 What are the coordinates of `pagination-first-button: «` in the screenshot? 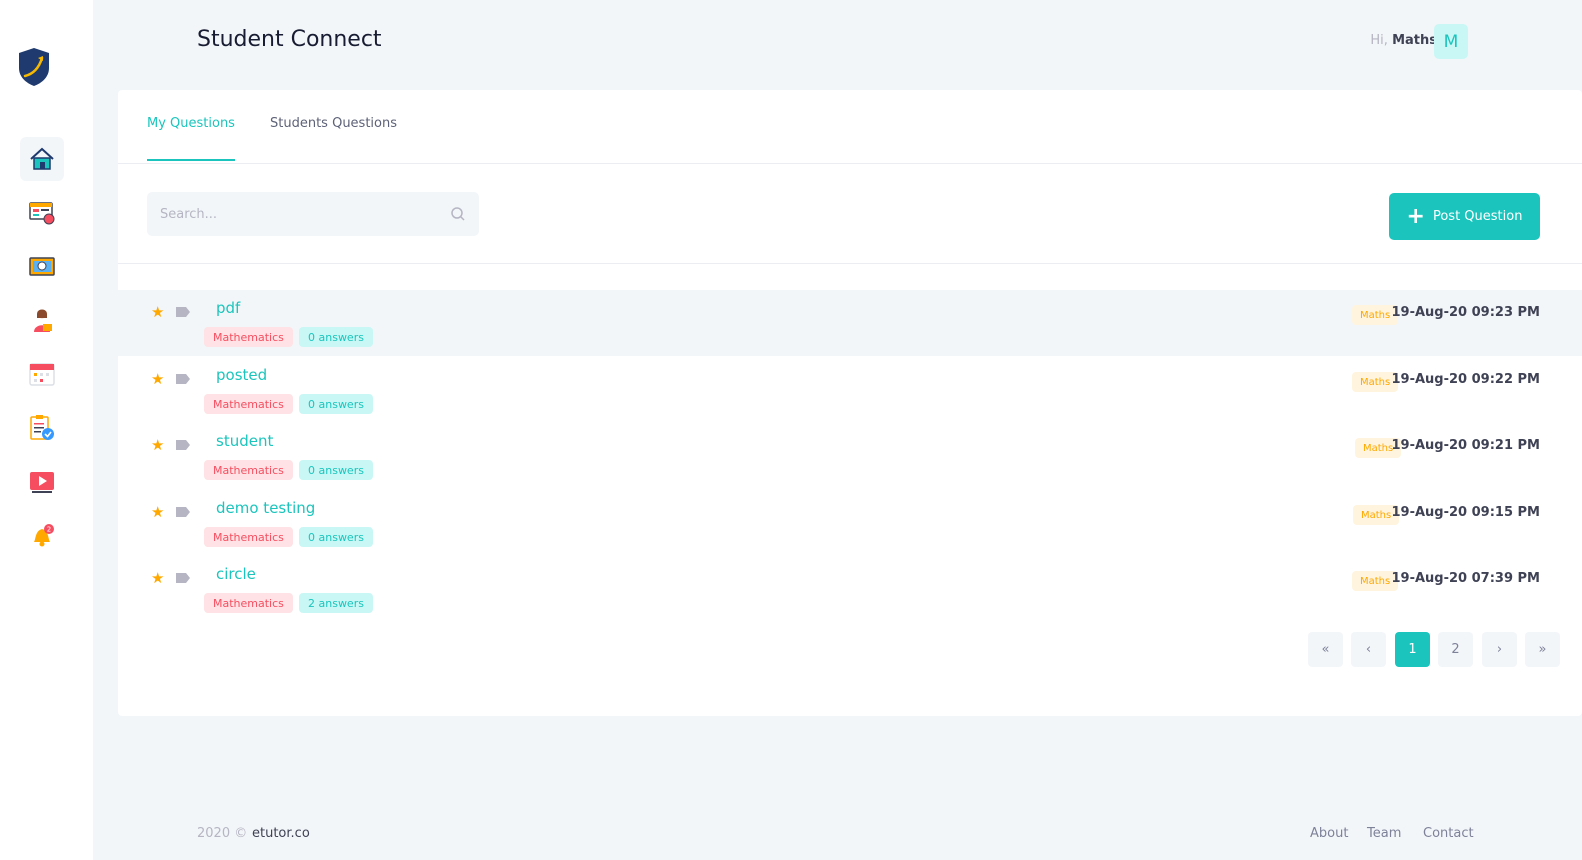 It's located at (1325, 649).